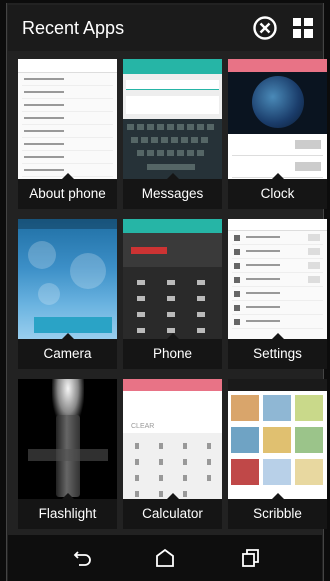 Image resolution: width=330 pixels, height=581 pixels. I want to click on close-all-icon, so click(265, 28).